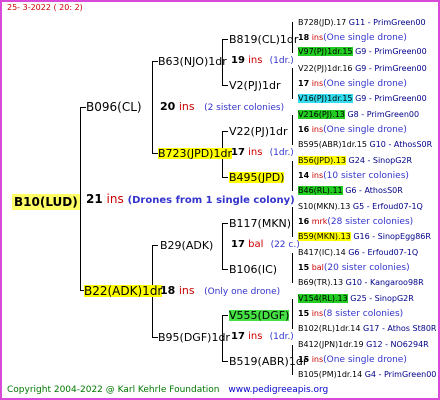 Image resolution: width=440 pixels, height=400 pixels. Describe the element at coordinates (242, 292) in the screenshot. I see `gen1-note-1: (Only one drone)` at that location.